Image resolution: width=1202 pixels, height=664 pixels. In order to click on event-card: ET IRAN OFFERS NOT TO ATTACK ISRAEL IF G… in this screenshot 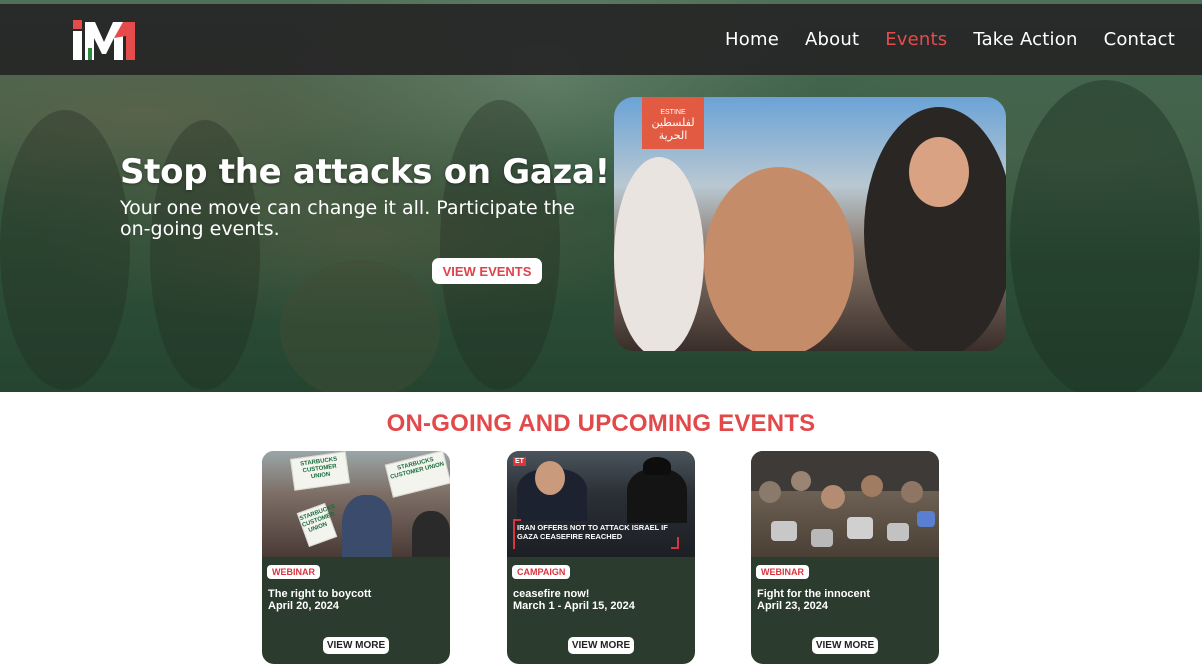, I will do `click(601, 557)`.